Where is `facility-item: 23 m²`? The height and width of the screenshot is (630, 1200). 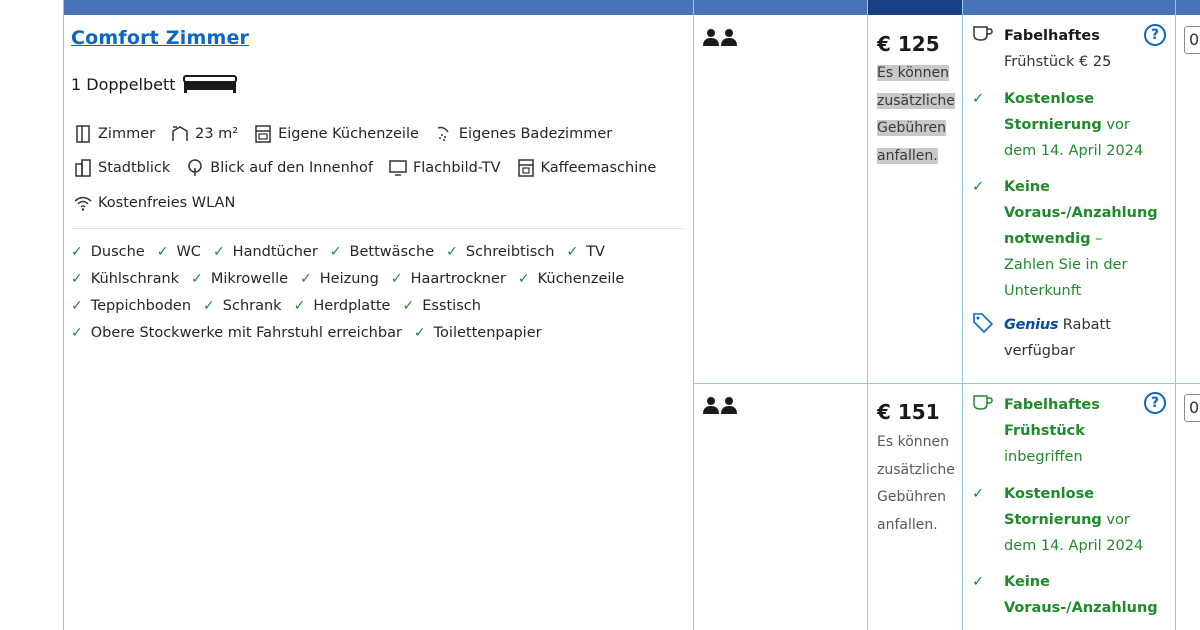 facility-item: 23 m² is located at coordinates (204, 134).